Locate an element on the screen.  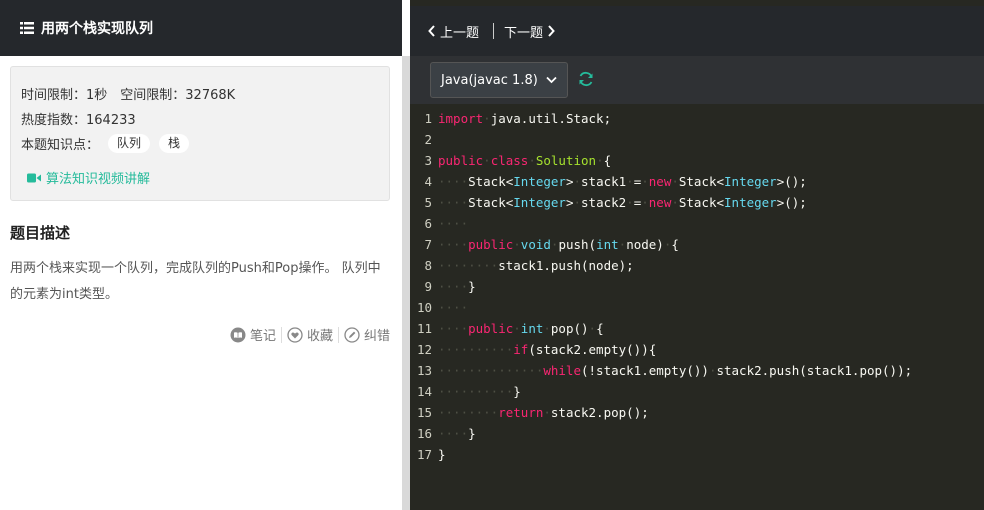
list-icon is located at coordinates (27, 28).